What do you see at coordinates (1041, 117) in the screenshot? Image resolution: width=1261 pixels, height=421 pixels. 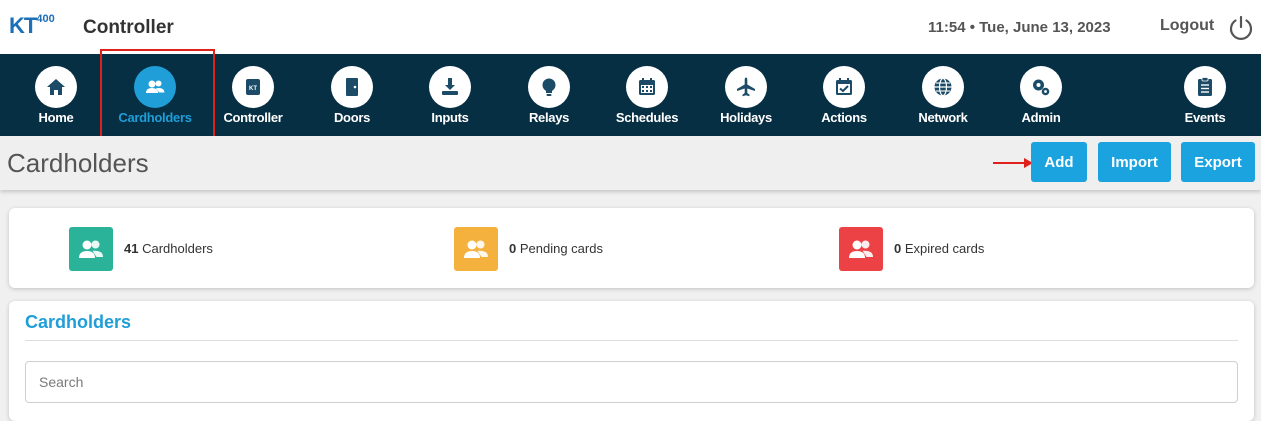 I see `nav-label: Admin` at bounding box center [1041, 117].